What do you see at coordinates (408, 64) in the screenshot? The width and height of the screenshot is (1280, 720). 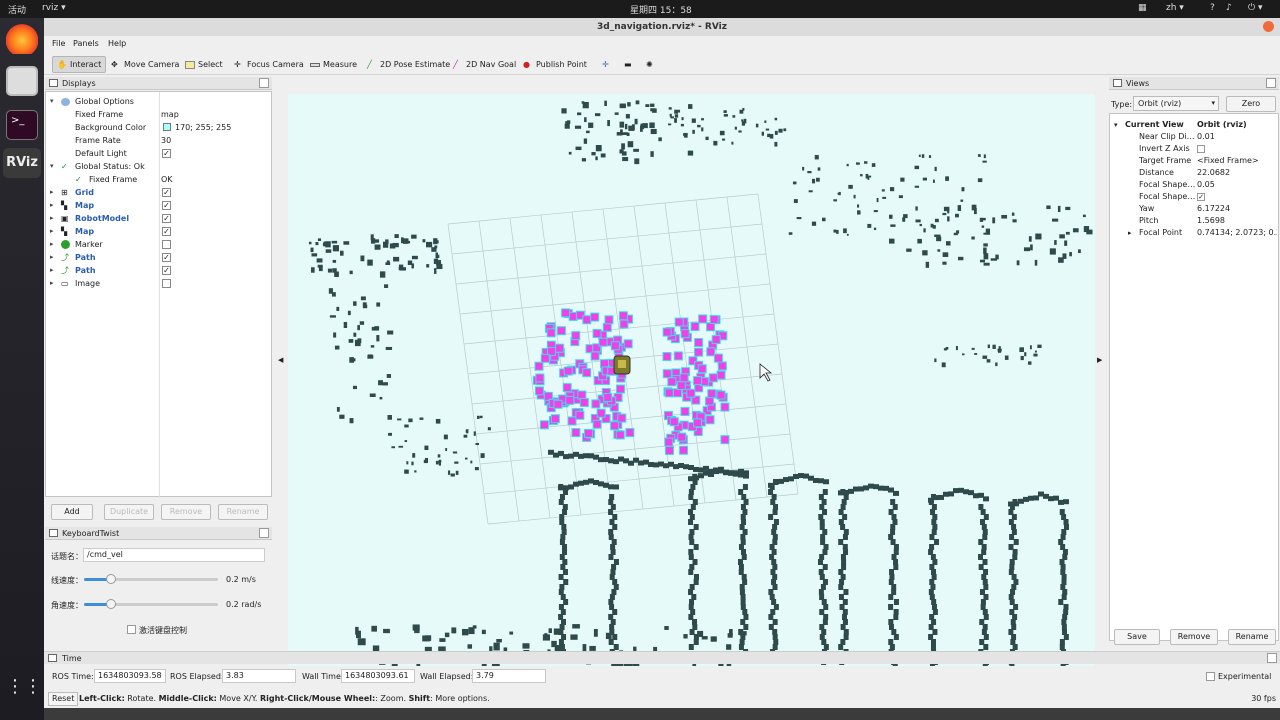 I see `pose-estimate-tool: ╱ 2D Pose Estimate` at bounding box center [408, 64].